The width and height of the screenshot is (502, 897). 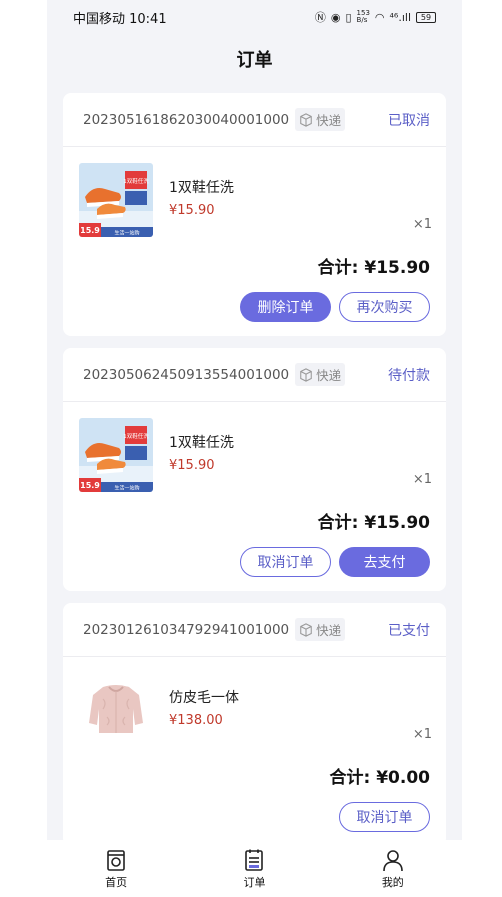 I want to click on order-number-row: 2023050624509135540010​00 快递, so click(x=214, y=374).